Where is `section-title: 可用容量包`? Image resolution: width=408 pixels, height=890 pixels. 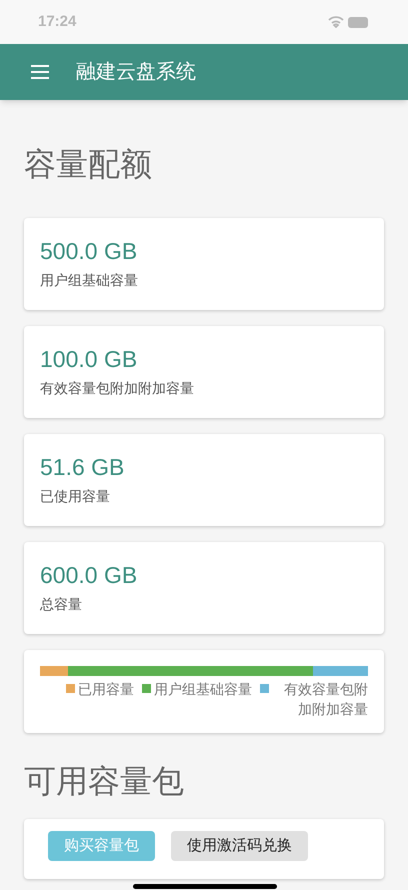 section-title: 可用容量包 is located at coordinates (104, 781).